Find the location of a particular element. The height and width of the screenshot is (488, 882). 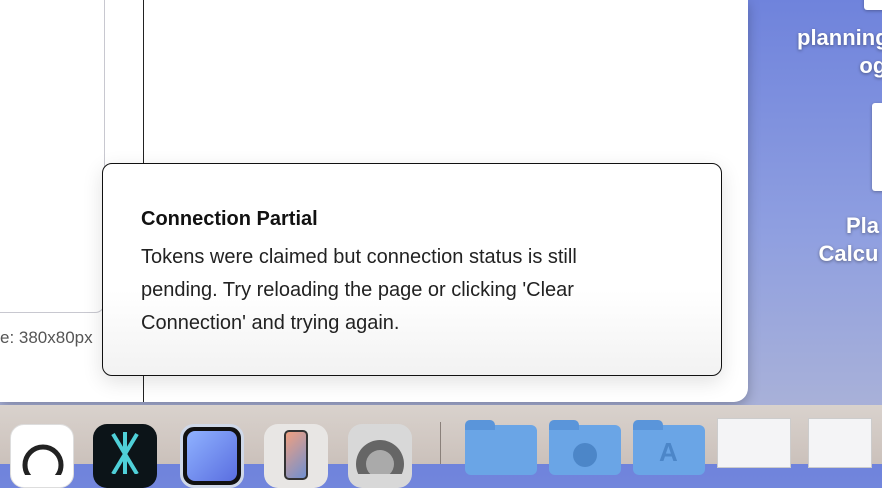

desktop-file-icon is located at coordinates (873, 5).